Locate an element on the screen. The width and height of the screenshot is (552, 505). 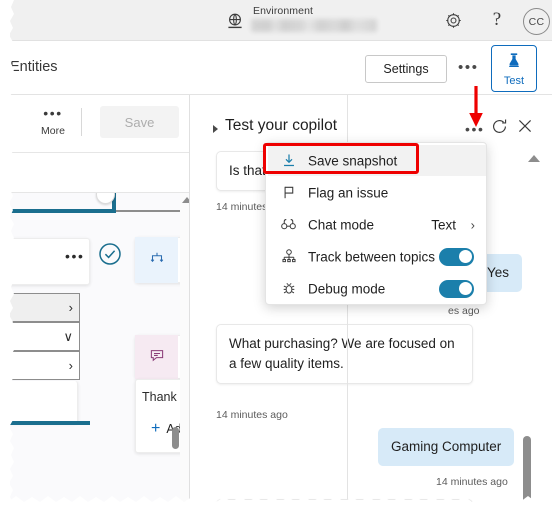
environment-label: Environment is located at coordinates (283, 11).